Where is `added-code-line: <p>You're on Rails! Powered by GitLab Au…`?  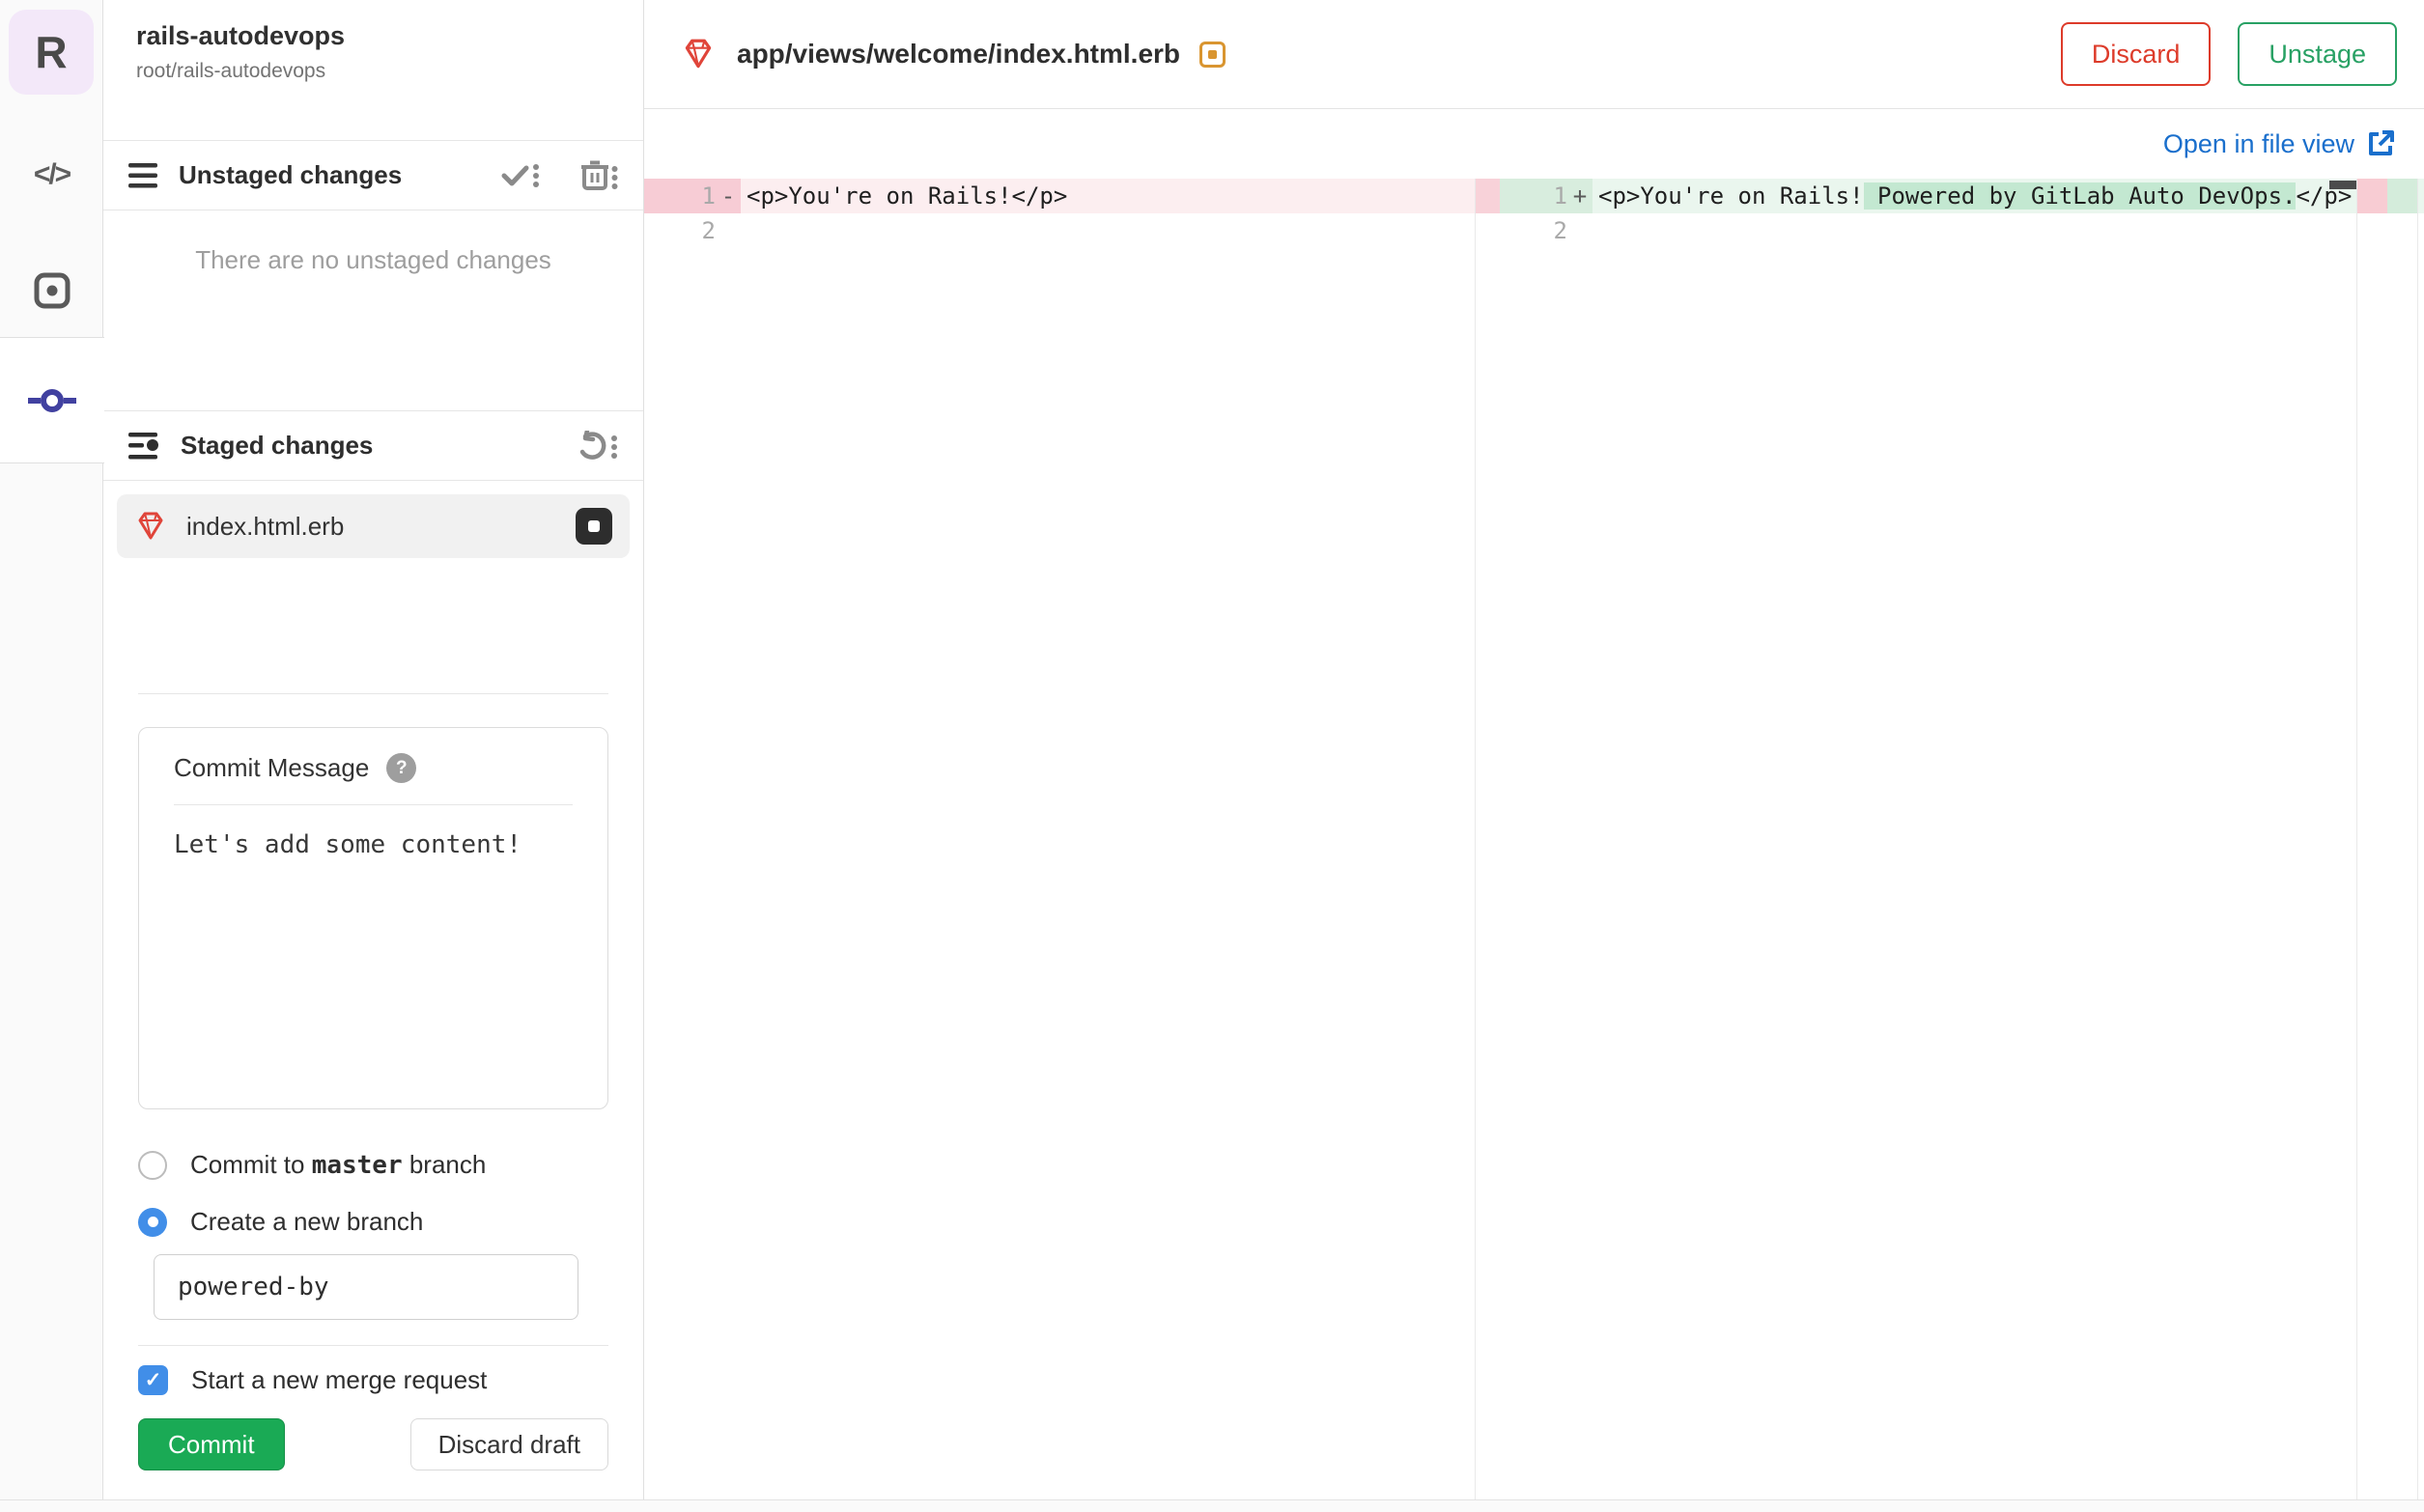
added-code-line: <p>You're on Rails! Powered by GitLab Au… is located at coordinates (2008, 196).